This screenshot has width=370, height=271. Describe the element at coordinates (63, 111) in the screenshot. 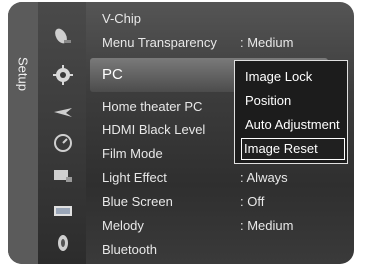

I see `jet-icon` at that location.